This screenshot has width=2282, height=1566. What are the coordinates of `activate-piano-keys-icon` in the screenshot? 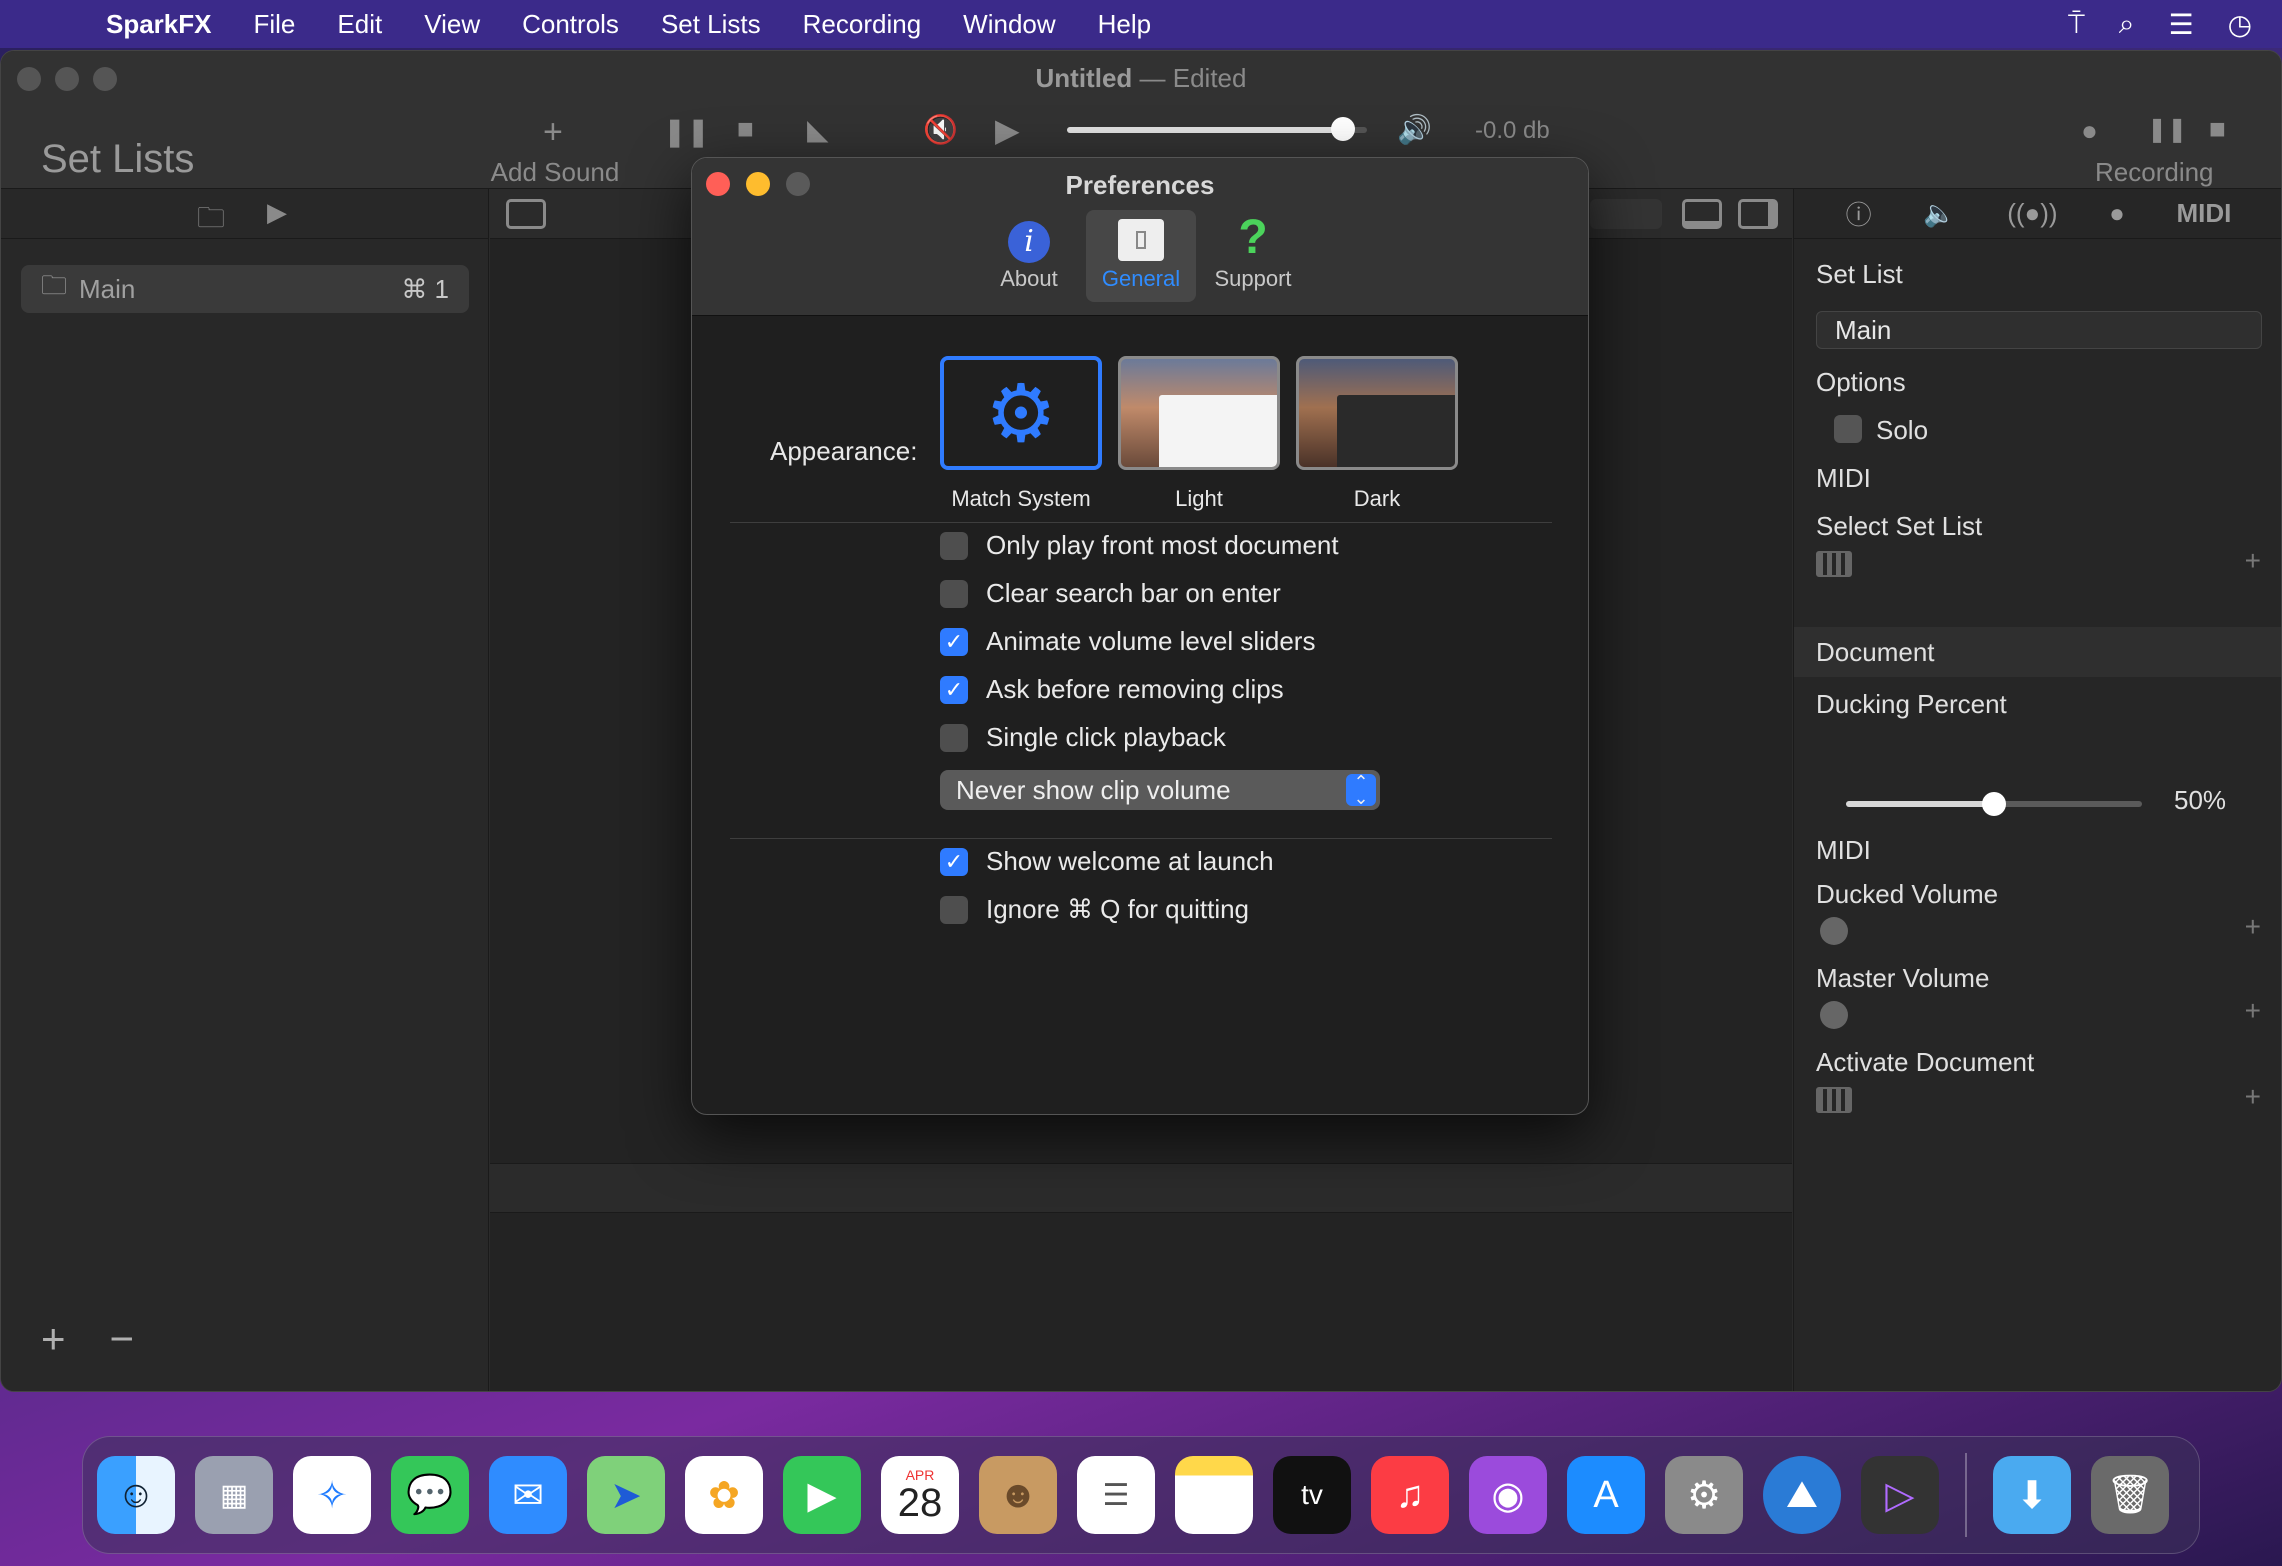 It's located at (1834, 1100).